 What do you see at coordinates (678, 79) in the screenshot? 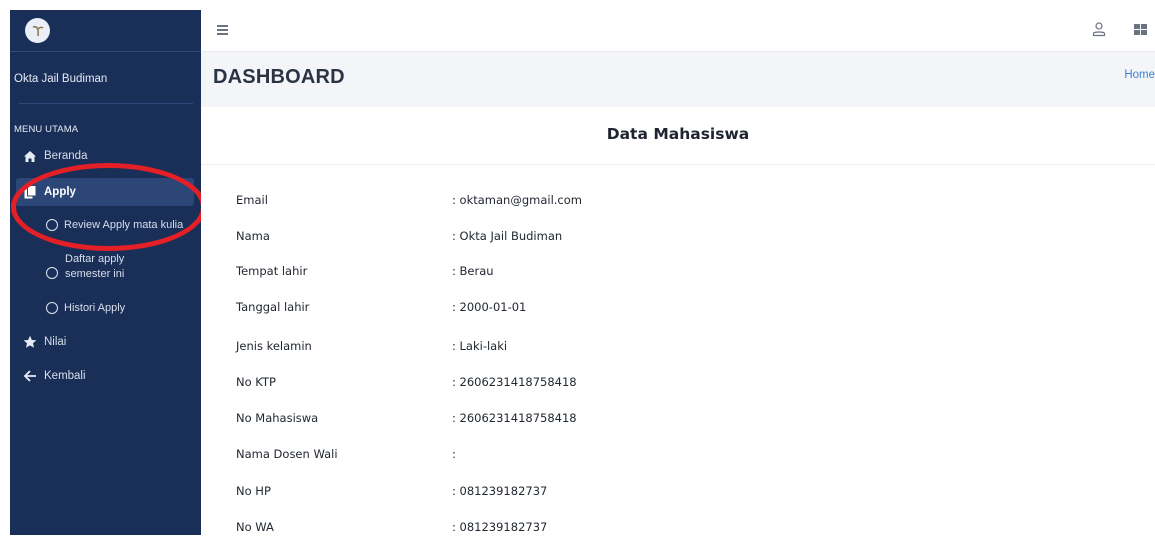
I see `content-header: DASHBOARD Home` at bounding box center [678, 79].